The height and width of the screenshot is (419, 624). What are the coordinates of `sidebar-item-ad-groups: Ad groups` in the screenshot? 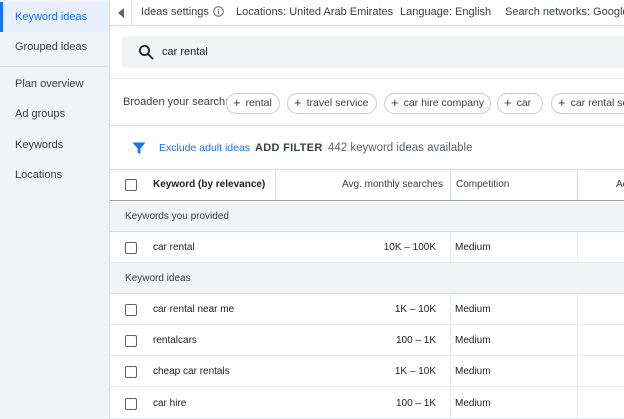 It's located at (54, 114).